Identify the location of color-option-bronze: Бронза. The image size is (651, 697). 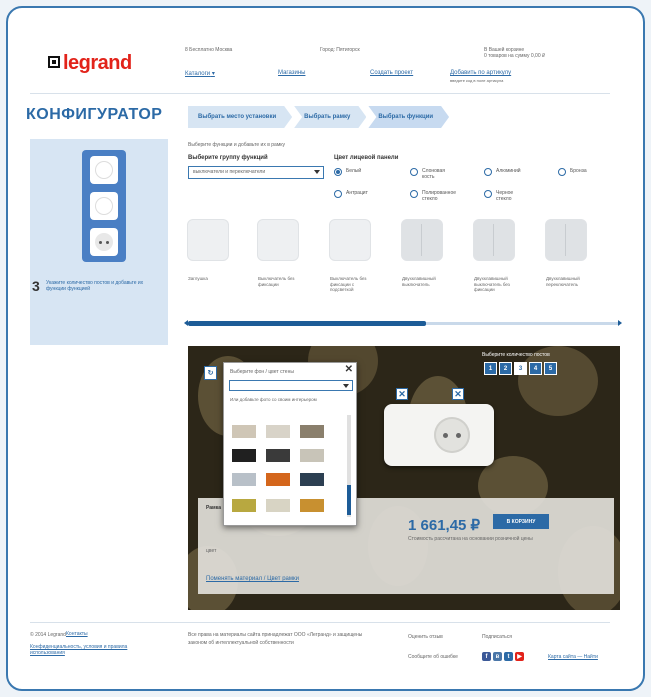
(578, 172).